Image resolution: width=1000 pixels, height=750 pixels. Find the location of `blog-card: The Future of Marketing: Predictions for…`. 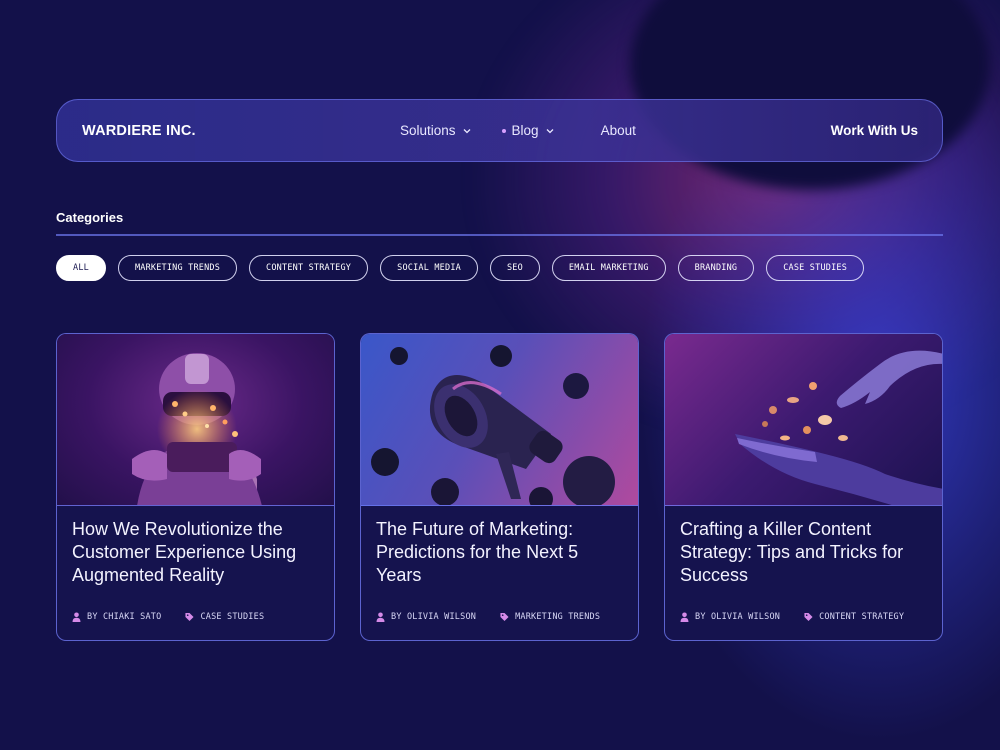

blog-card: The Future of Marketing: Predictions for… is located at coordinates (499, 487).